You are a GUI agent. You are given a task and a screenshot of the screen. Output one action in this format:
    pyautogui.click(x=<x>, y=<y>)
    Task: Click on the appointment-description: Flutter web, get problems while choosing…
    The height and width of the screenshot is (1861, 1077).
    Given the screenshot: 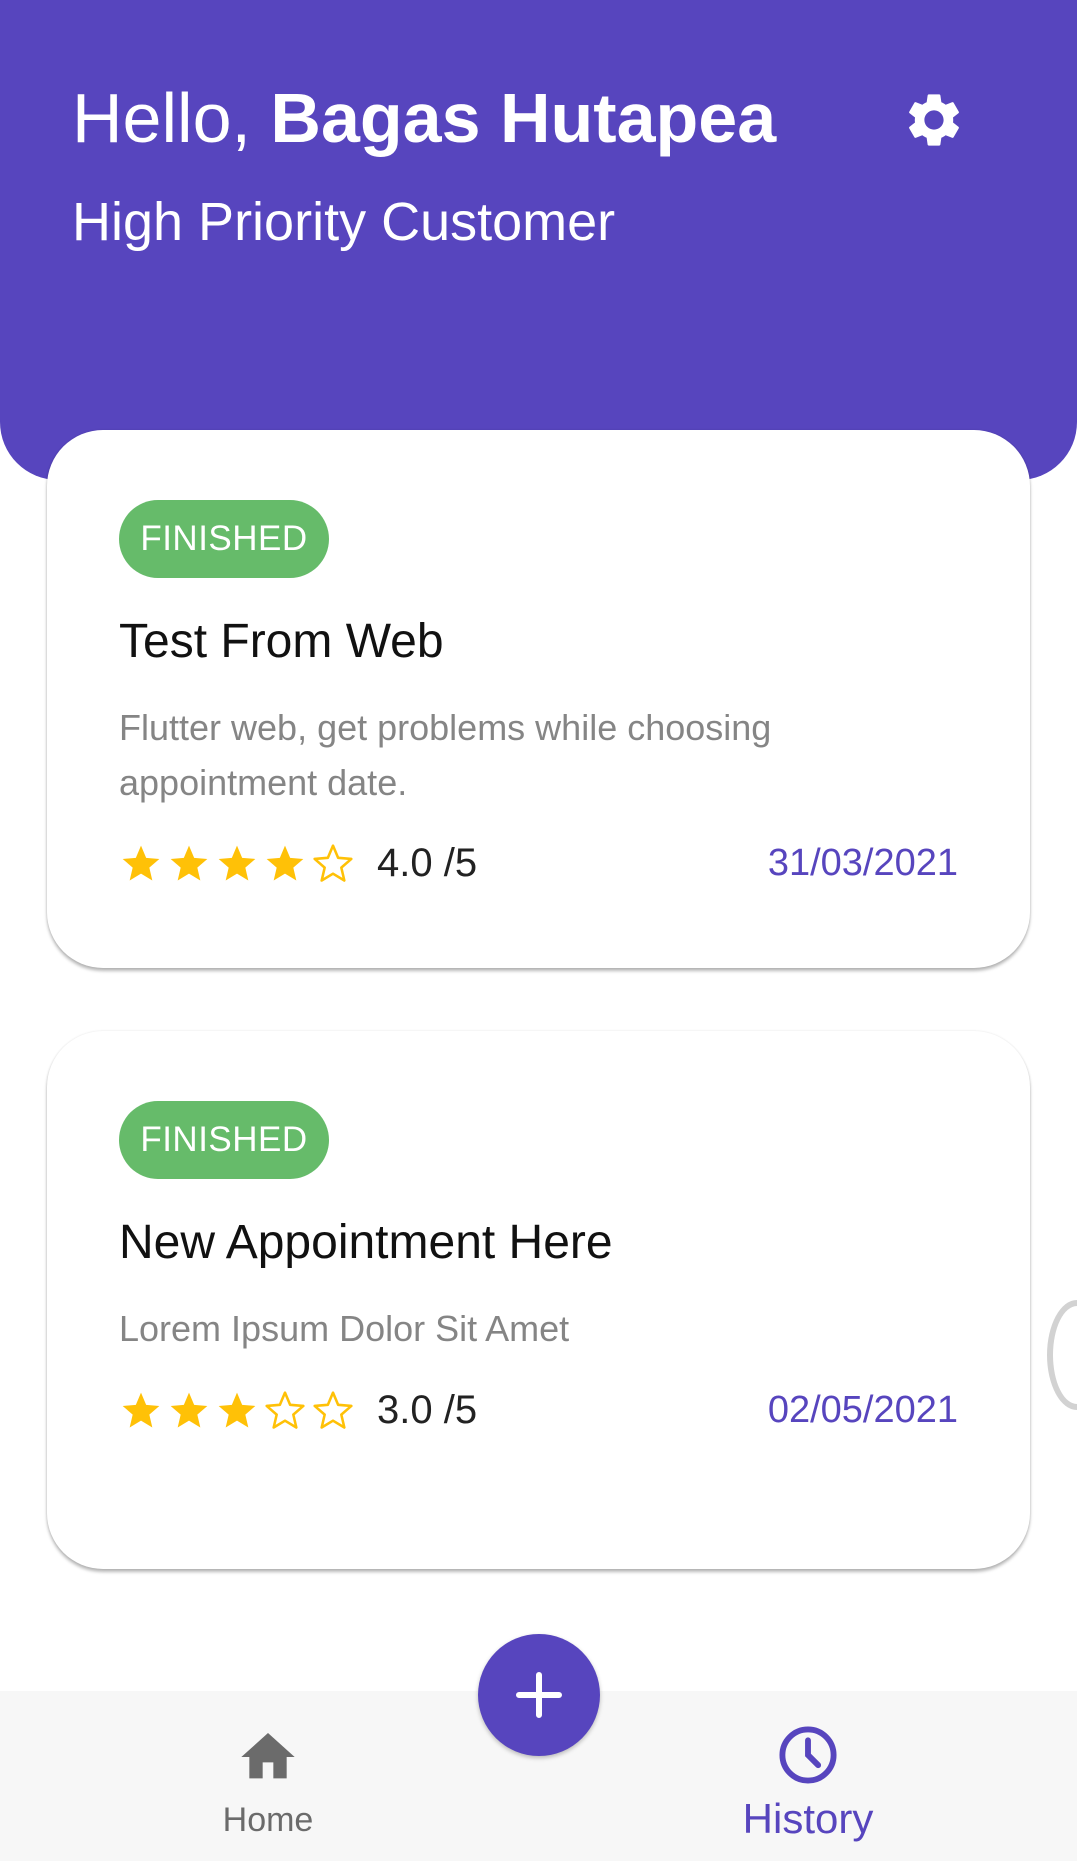 What is the action you would take?
    pyautogui.click(x=445, y=755)
    